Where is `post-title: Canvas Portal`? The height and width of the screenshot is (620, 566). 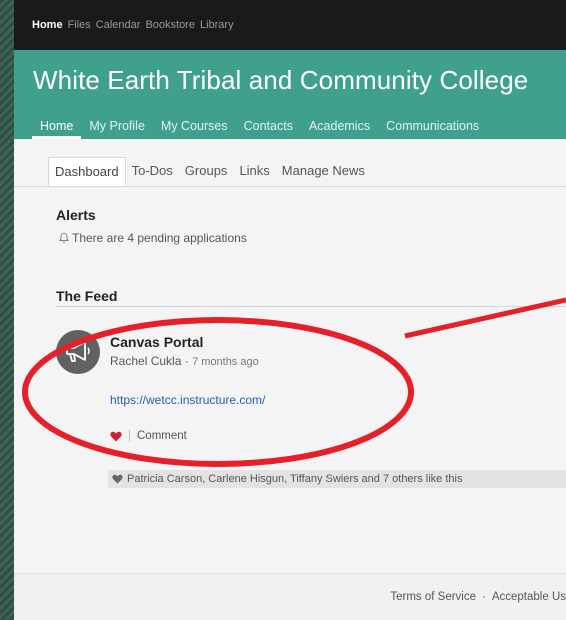
post-title: Canvas Portal is located at coordinates (156, 342).